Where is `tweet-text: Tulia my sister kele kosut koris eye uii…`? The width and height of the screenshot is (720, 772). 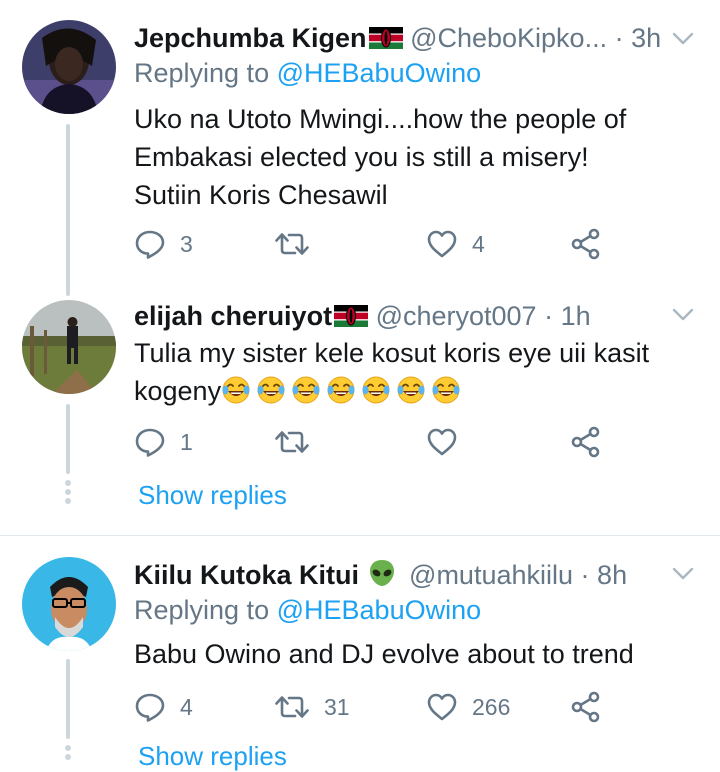 tweet-text: Tulia my sister kele kosut koris eye uii… is located at coordinates (391, 372).